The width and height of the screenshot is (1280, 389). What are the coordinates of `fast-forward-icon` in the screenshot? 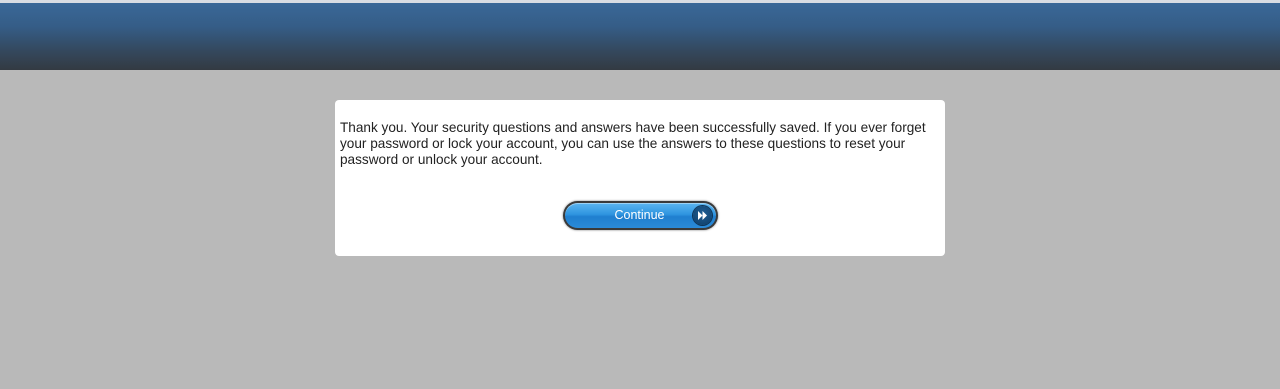 It's located at (702, 215).